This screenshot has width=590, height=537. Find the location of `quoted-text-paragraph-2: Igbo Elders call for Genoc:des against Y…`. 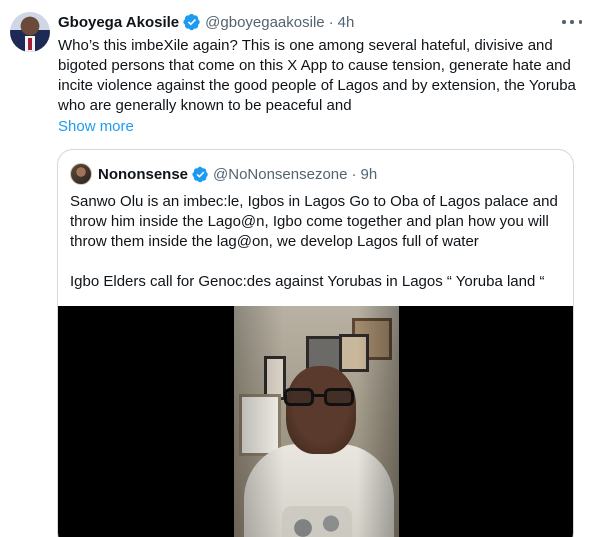

quoted-text-paragraph-2: Igbo Elders call for Genoc:des against Y… is located at coordinates (307, 281).